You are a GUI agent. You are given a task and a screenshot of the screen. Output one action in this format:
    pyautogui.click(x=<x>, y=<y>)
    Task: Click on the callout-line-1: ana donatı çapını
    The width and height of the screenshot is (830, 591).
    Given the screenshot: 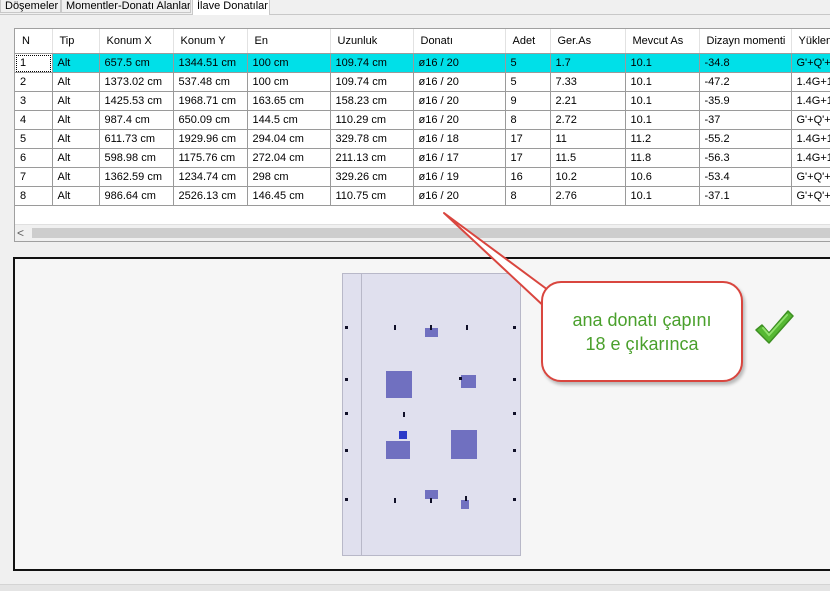 What is the action you would take?
    pyautogui.click(x=642, y=319)
    